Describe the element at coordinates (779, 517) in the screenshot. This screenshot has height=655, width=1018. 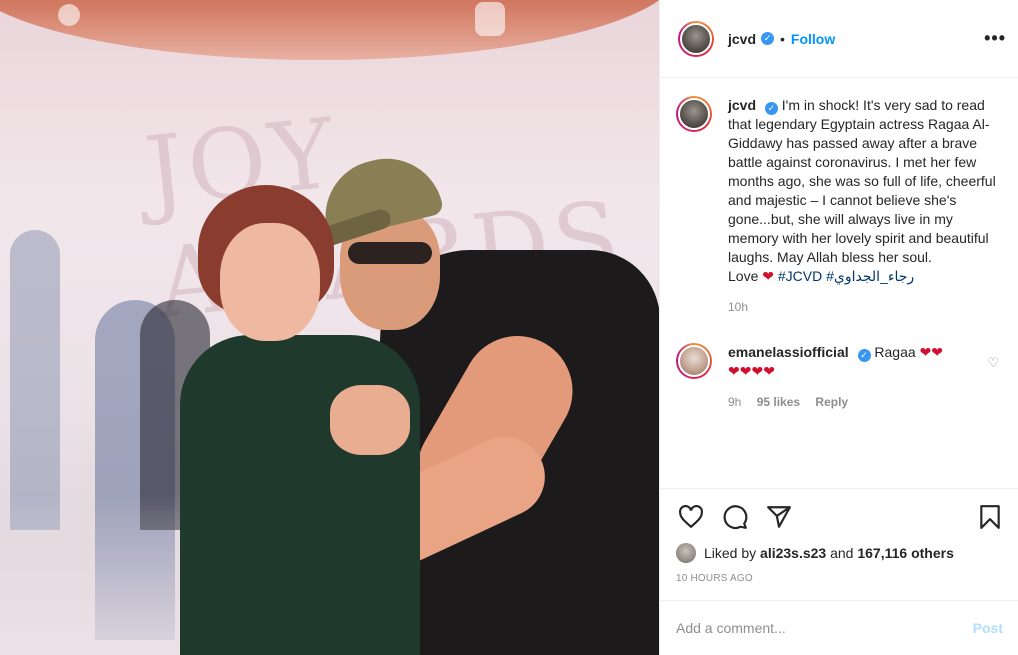
I see `share-icon` at that location.